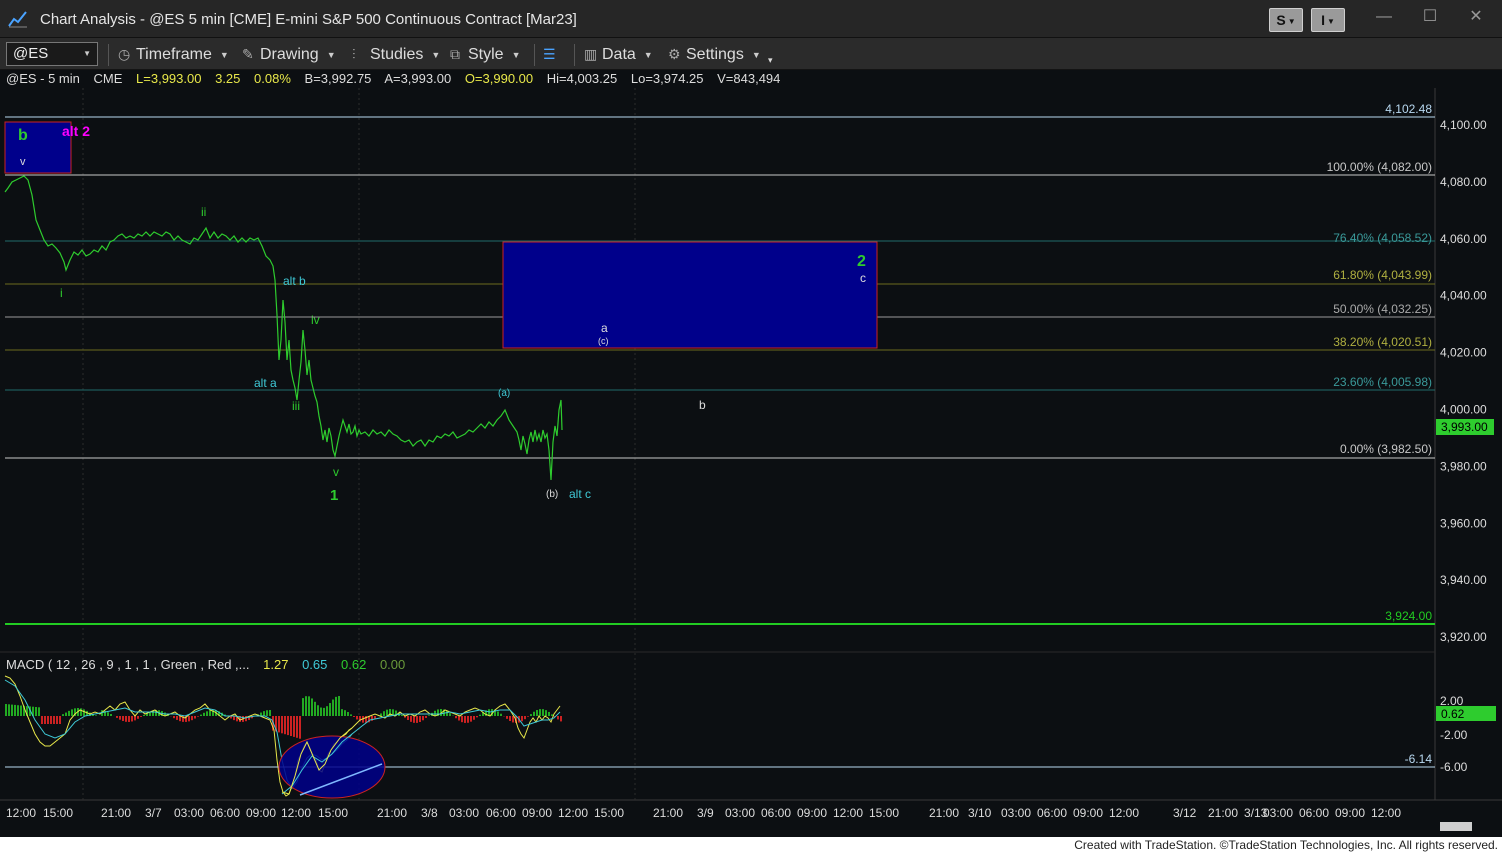  I want to click on time-axis-label: 3/8, so click(429, 813).